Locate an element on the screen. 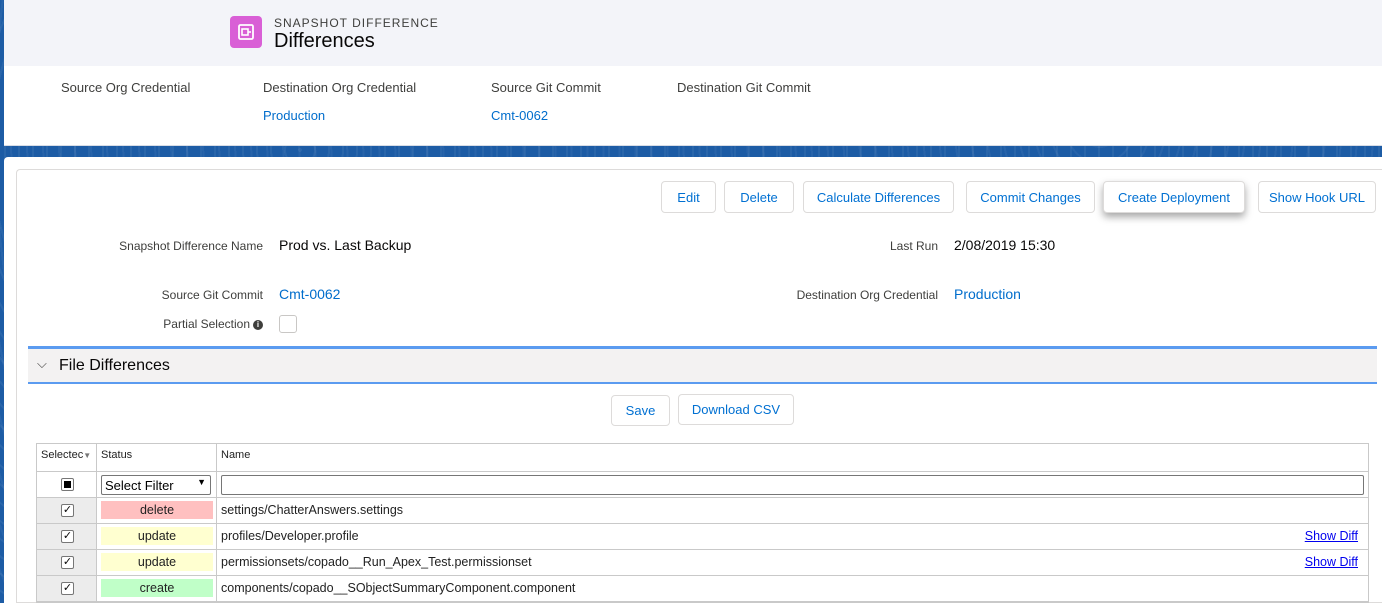 This screenshot has height=603, width=1382. column-header-selected: Selectec▼ is located at coordinates (67, 457).